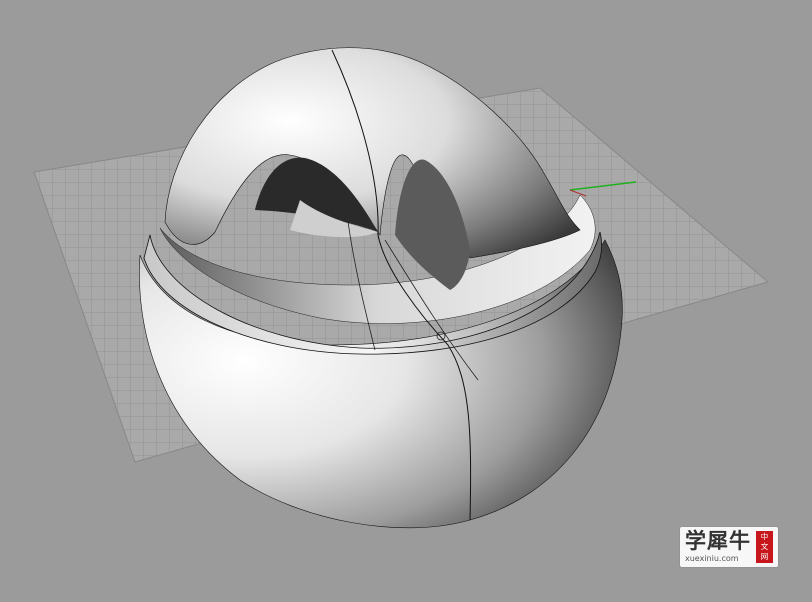 The width and height of the screenshot is (812, 602). Describe the element at coordinates (764, 536) in the screenshot. I see `seal-char-1: 中` at that location.